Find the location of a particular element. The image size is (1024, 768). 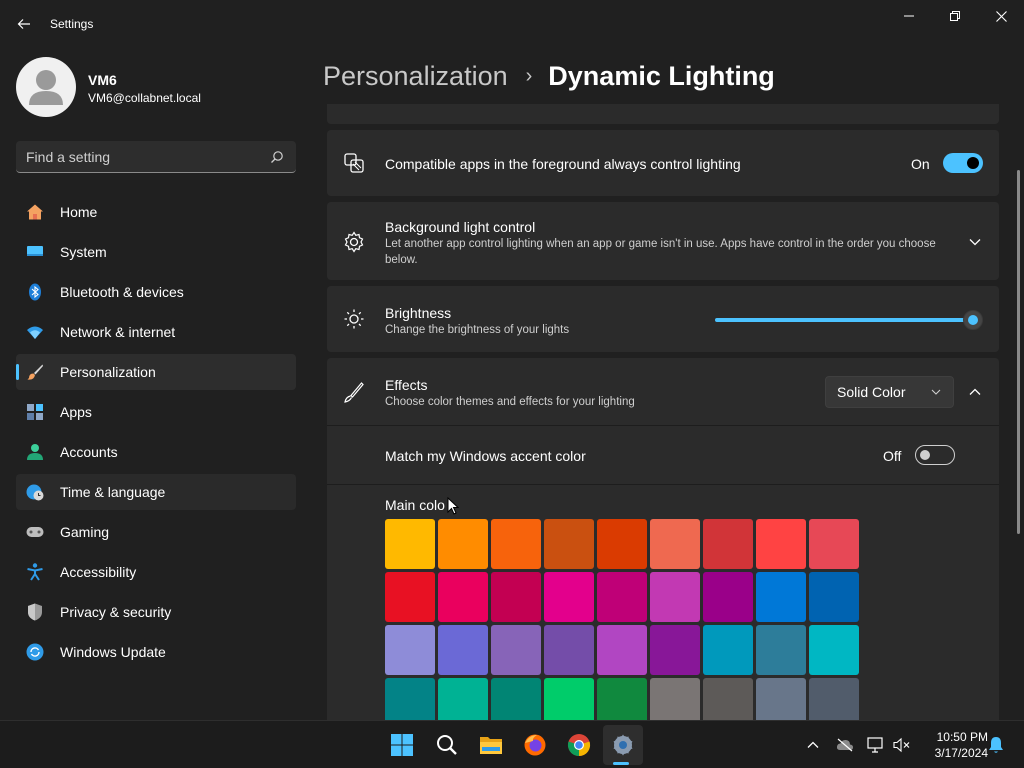

taskbar-search-button is located at coordinates (447, 745).